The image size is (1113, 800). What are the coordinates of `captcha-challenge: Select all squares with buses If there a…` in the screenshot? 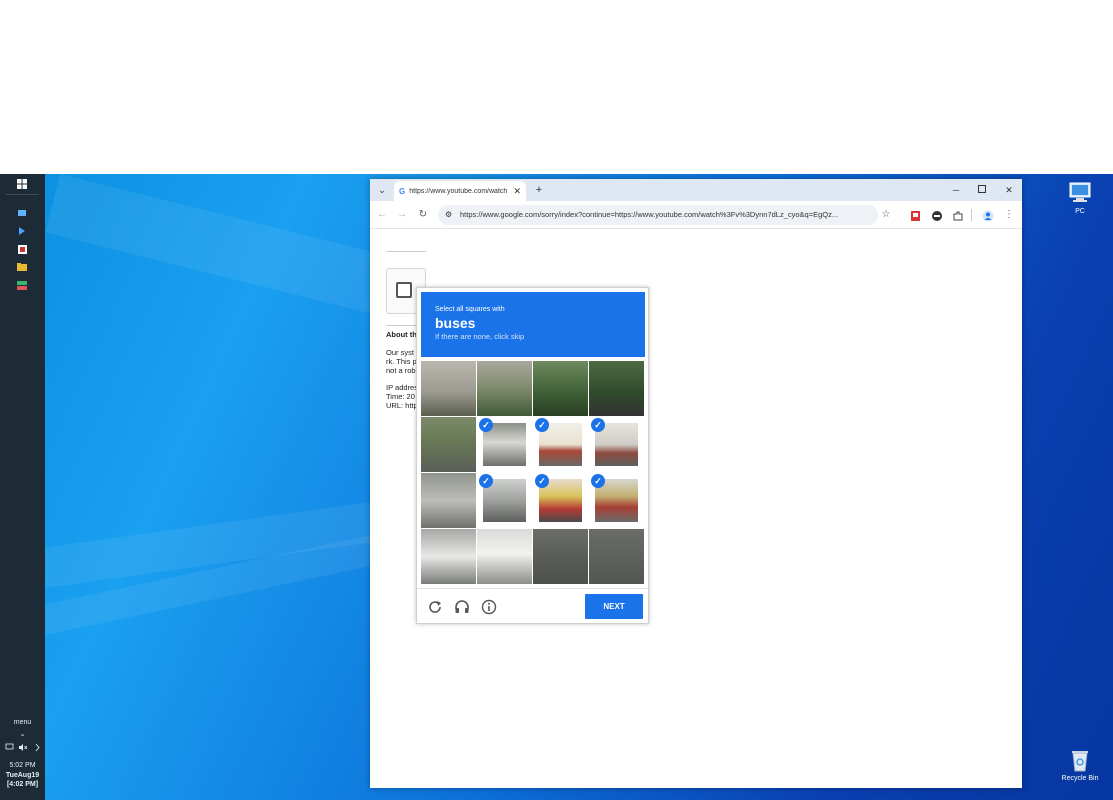 It's located at (532, 455).